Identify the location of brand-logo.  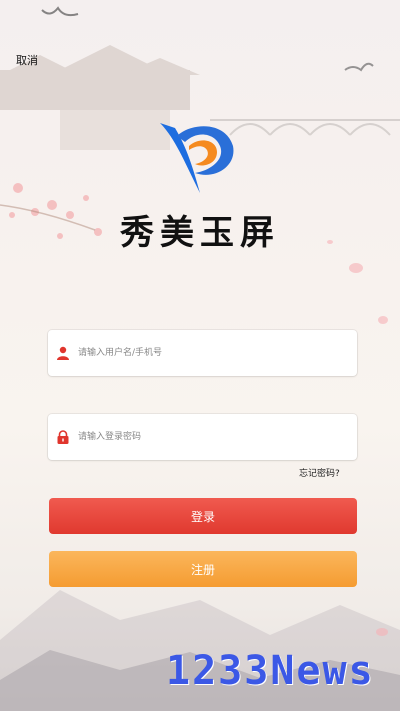
(197, 158).